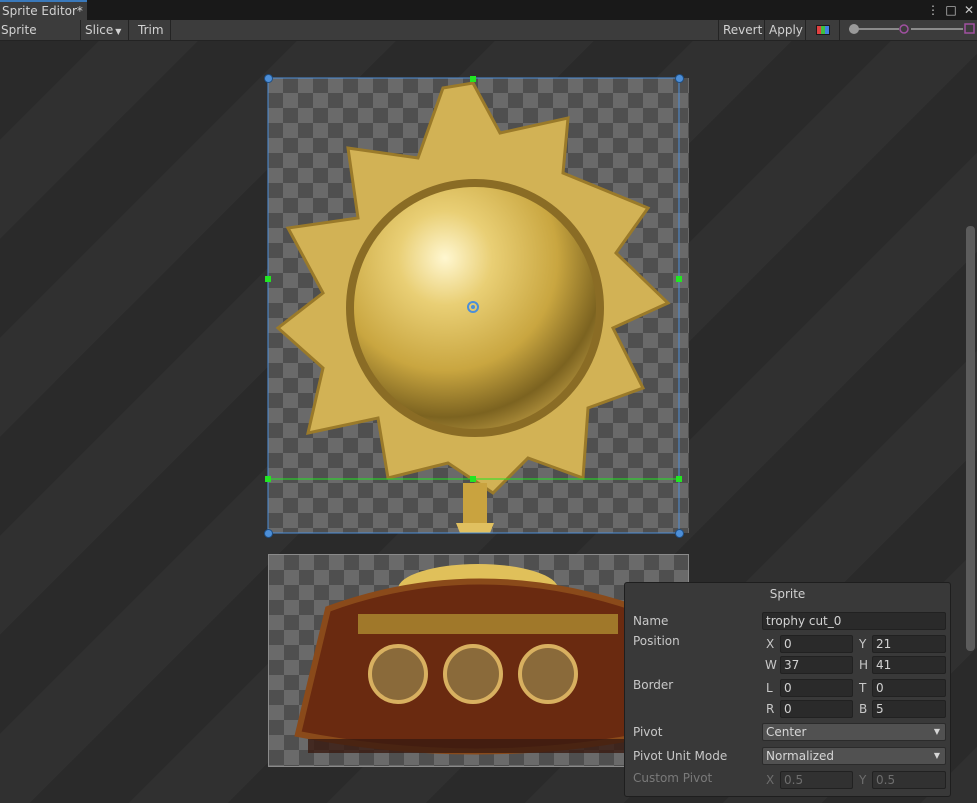 This screenshot has height=803, width=977. I want to click on panel-title: Sprite, so click(787, 594).